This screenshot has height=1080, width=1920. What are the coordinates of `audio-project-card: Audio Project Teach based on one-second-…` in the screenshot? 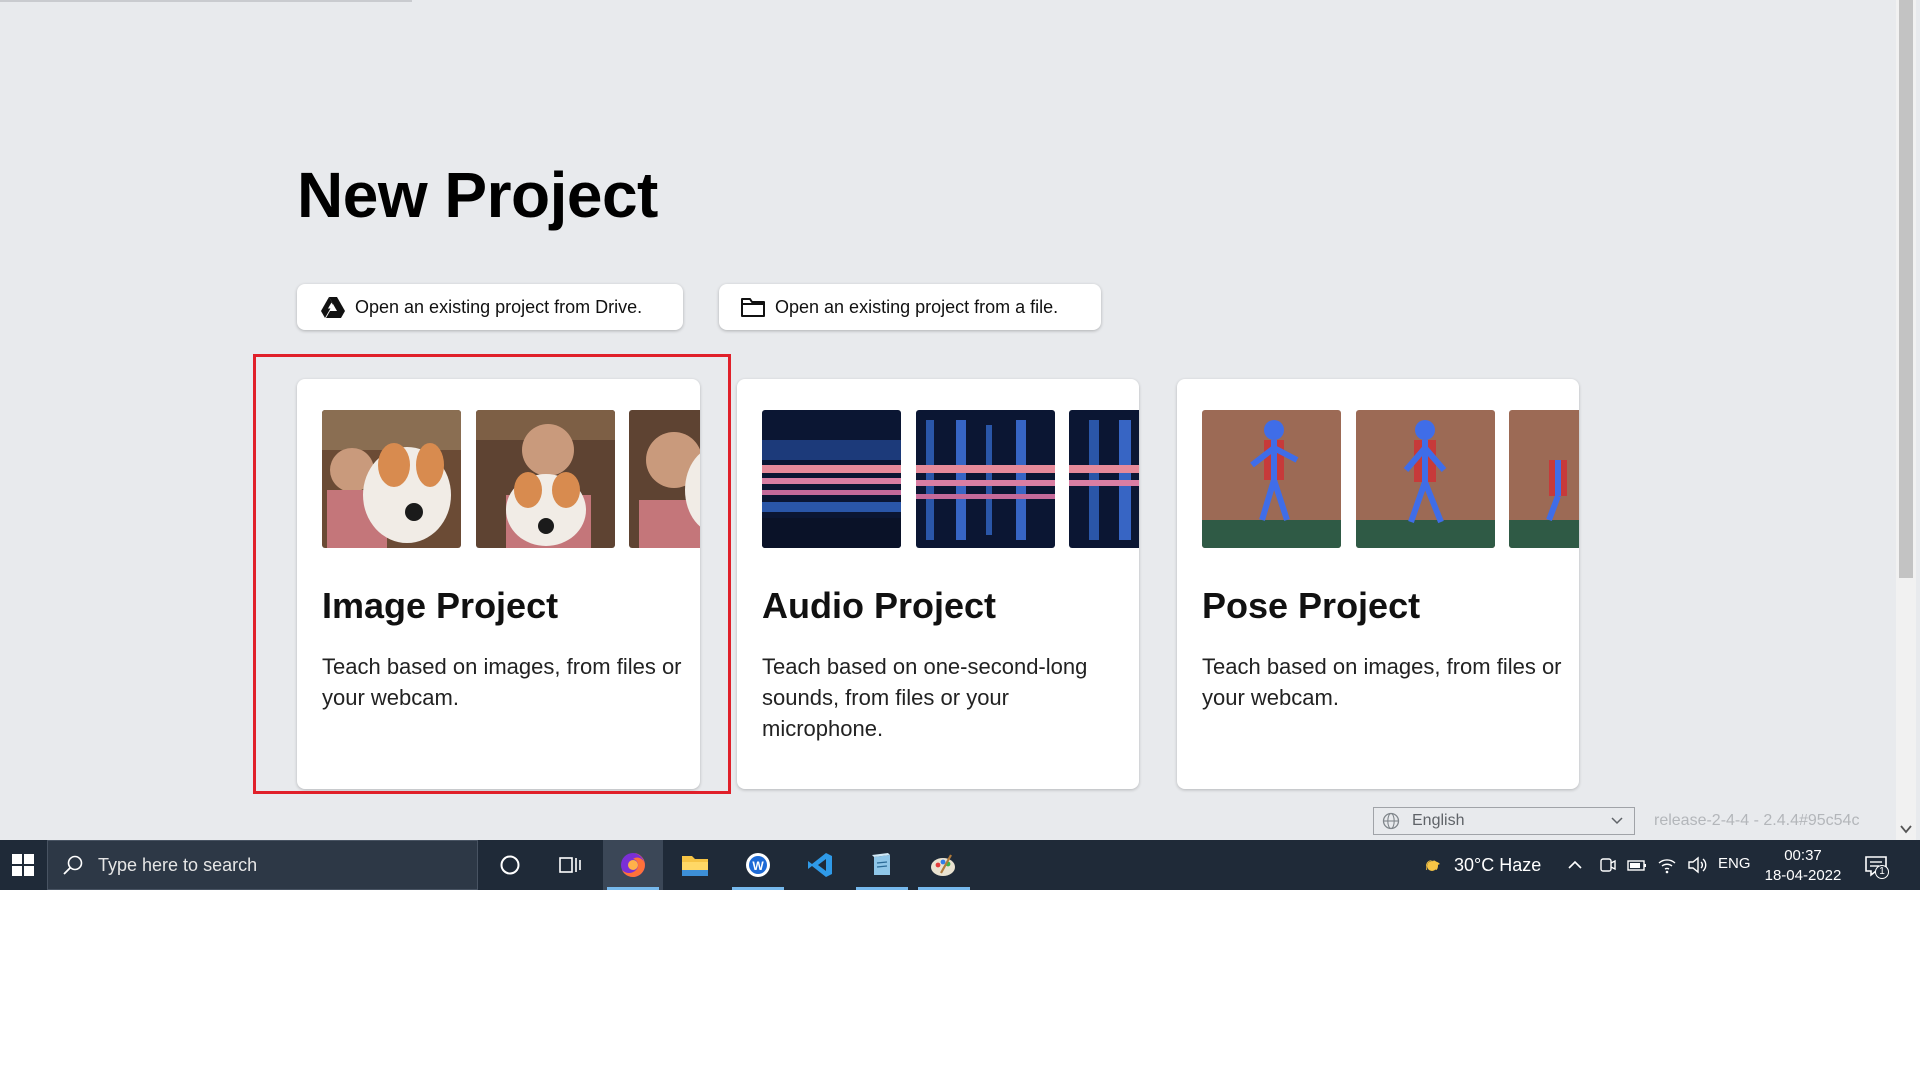 It's located at (938, 584).